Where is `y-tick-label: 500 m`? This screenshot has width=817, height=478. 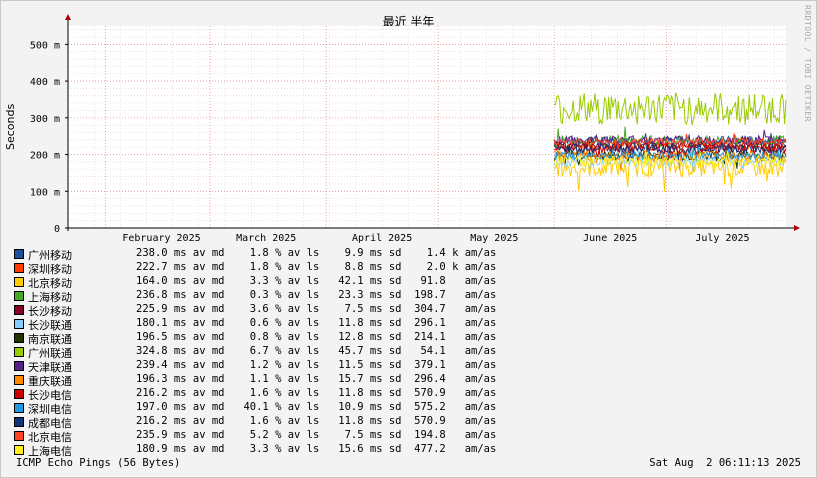 y-tick-label: 500 m is located at coordinates (45, 45).